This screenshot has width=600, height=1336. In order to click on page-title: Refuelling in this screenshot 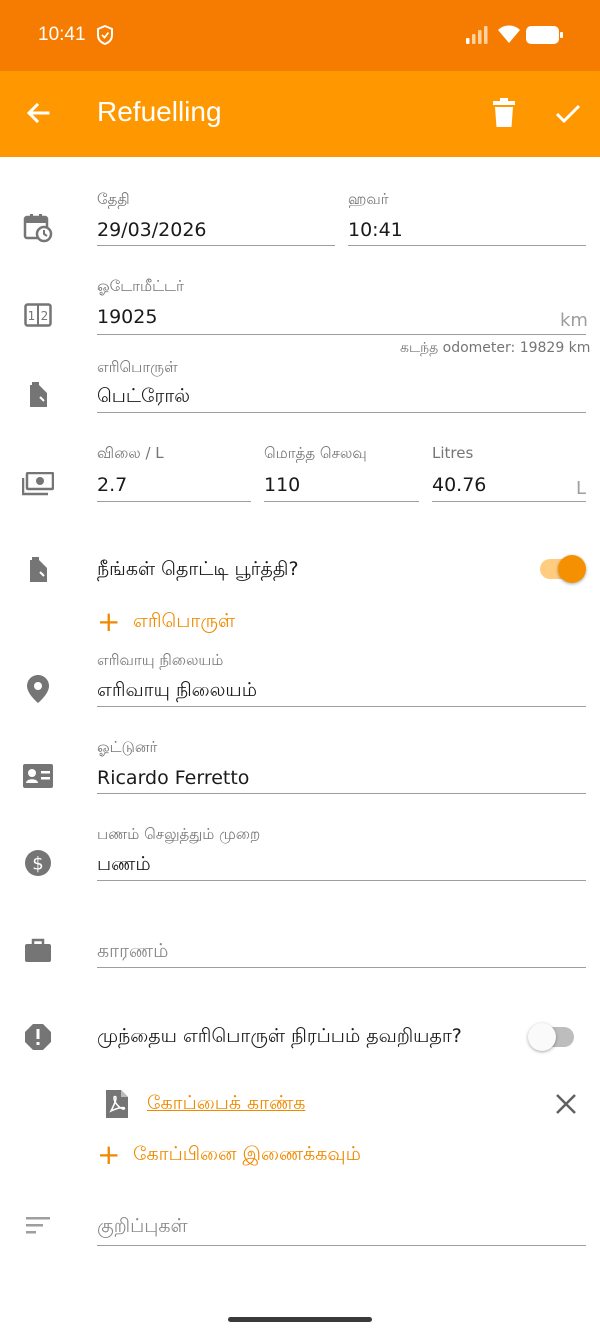, I will do `click(159, 111)`.